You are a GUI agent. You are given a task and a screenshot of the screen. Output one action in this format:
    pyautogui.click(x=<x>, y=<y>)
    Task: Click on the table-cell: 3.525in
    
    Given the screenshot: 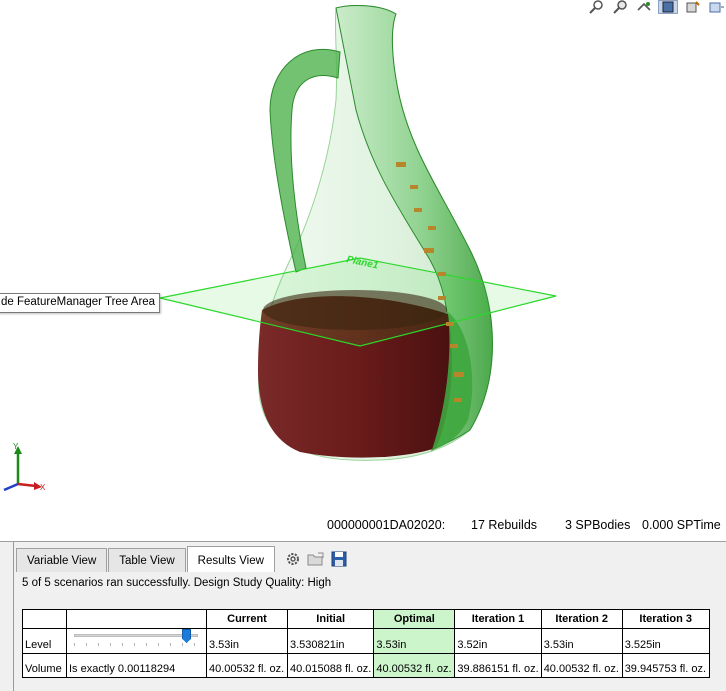 What is the action you would take?
    pyautogui.click(x=665, y=641)
    